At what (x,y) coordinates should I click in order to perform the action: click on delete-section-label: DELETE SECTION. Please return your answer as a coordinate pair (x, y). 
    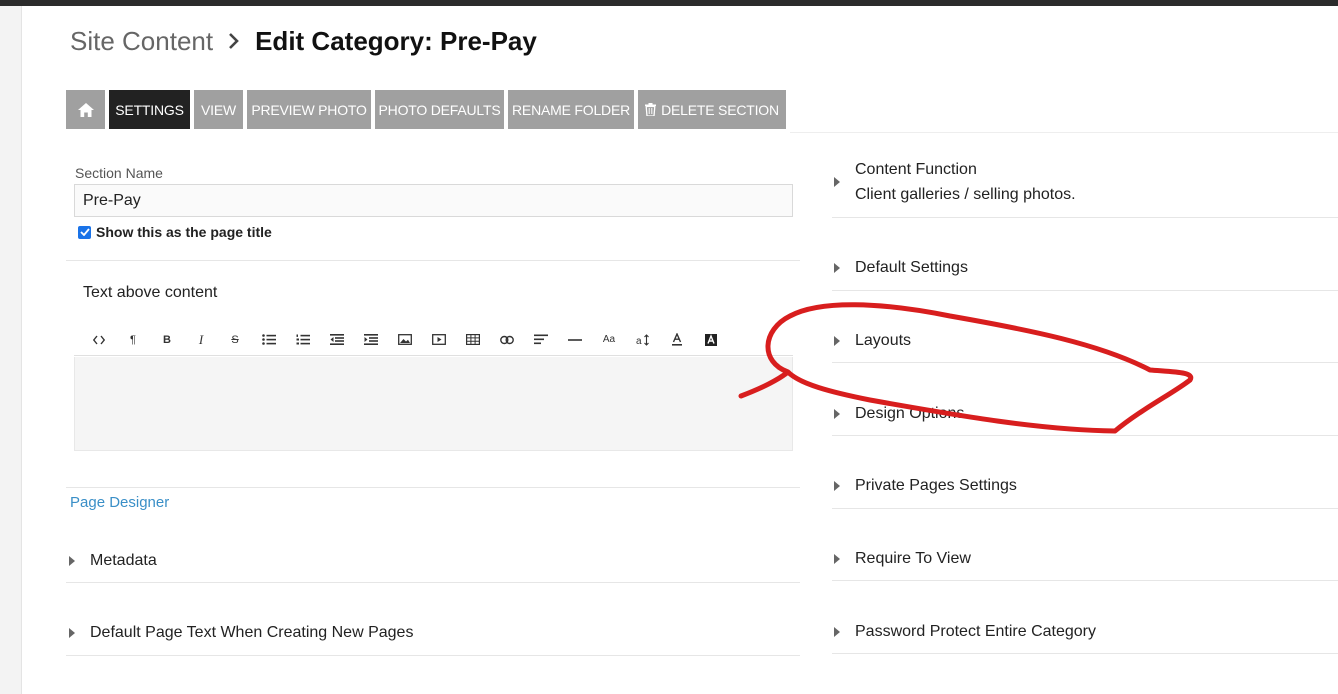
    Looking at the image, I should click on (720, 109).